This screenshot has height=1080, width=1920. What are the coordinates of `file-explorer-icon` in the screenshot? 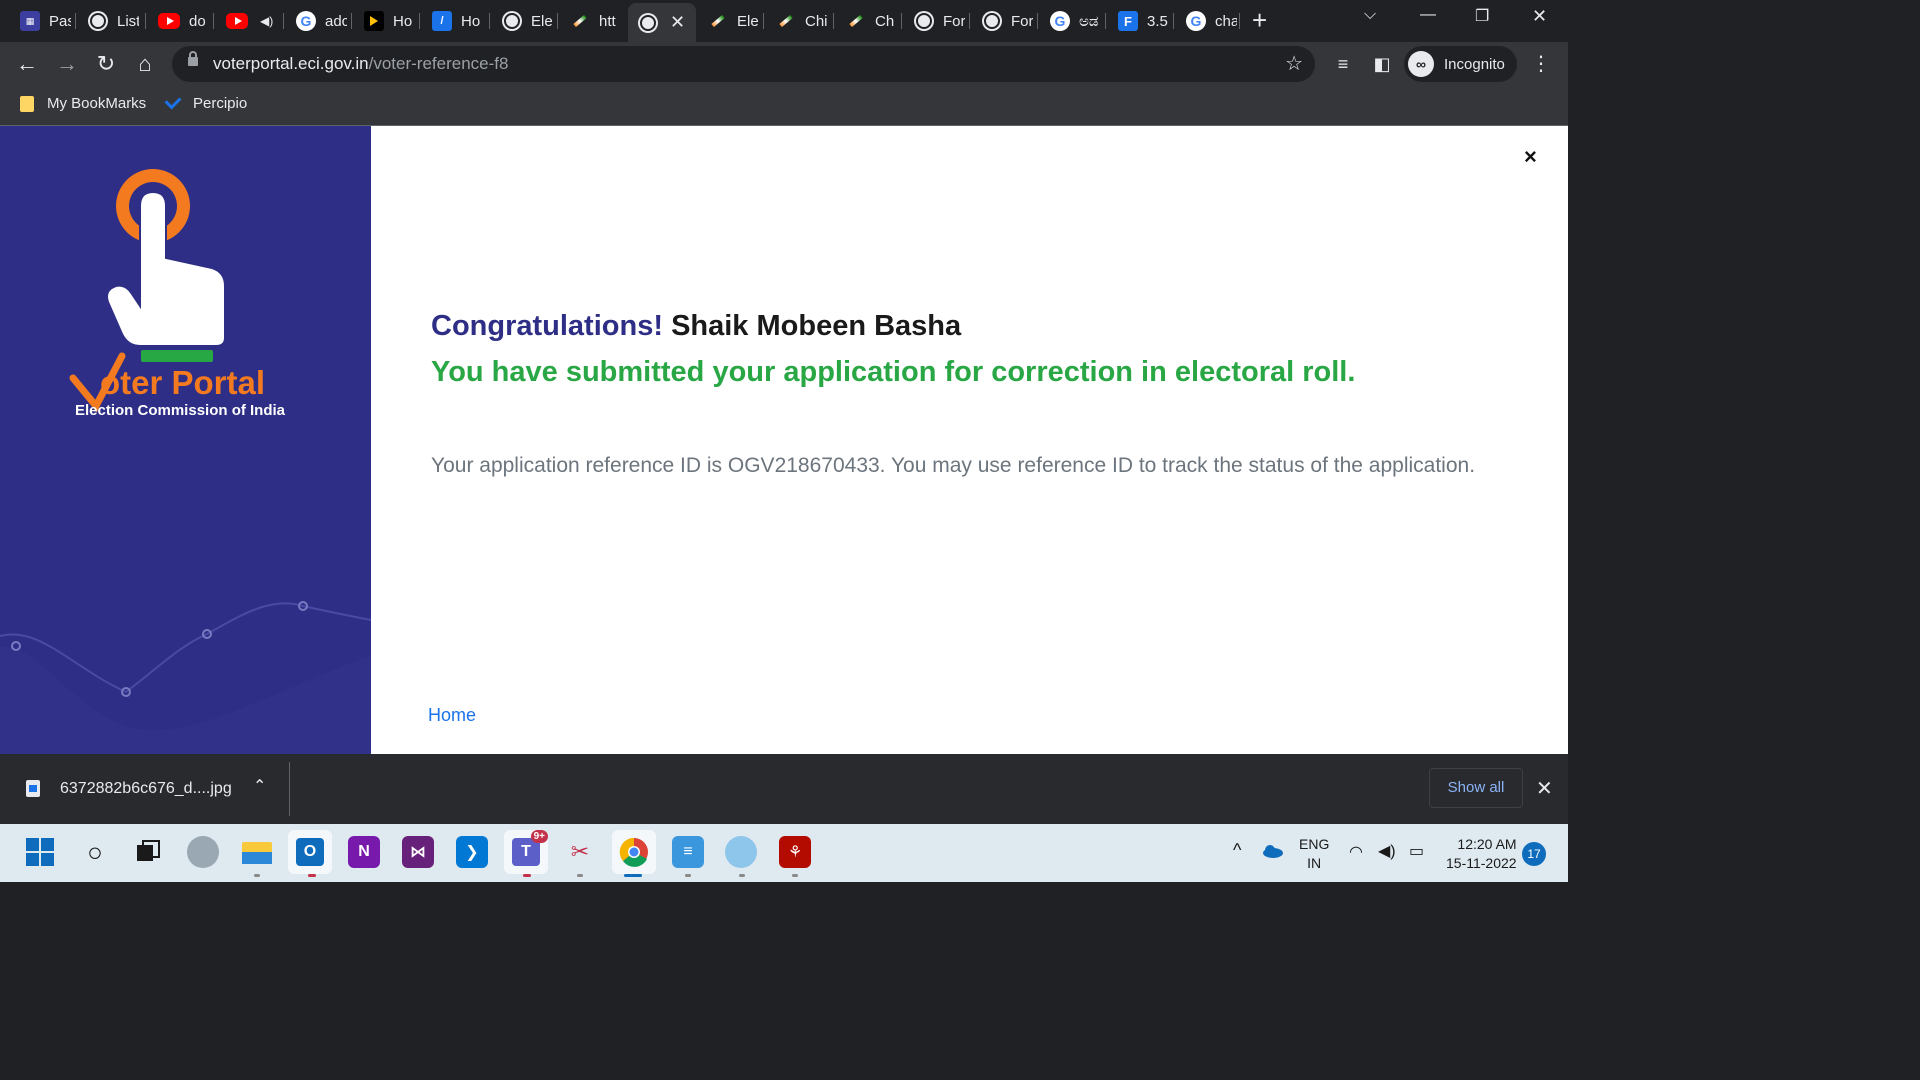 It's located at (257, 852).